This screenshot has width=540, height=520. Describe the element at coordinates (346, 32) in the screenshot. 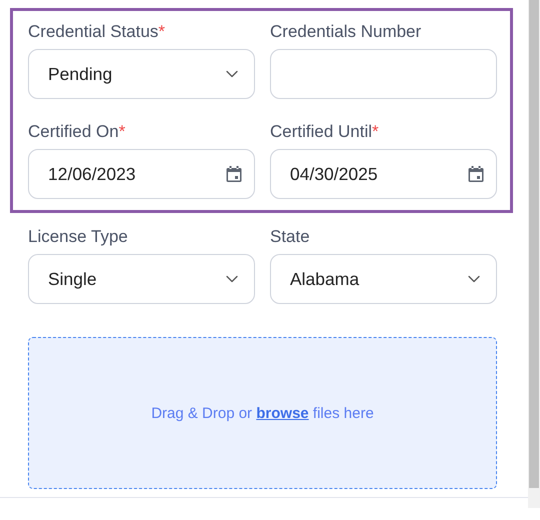

I see `field-label: Credentials Number` at that location.